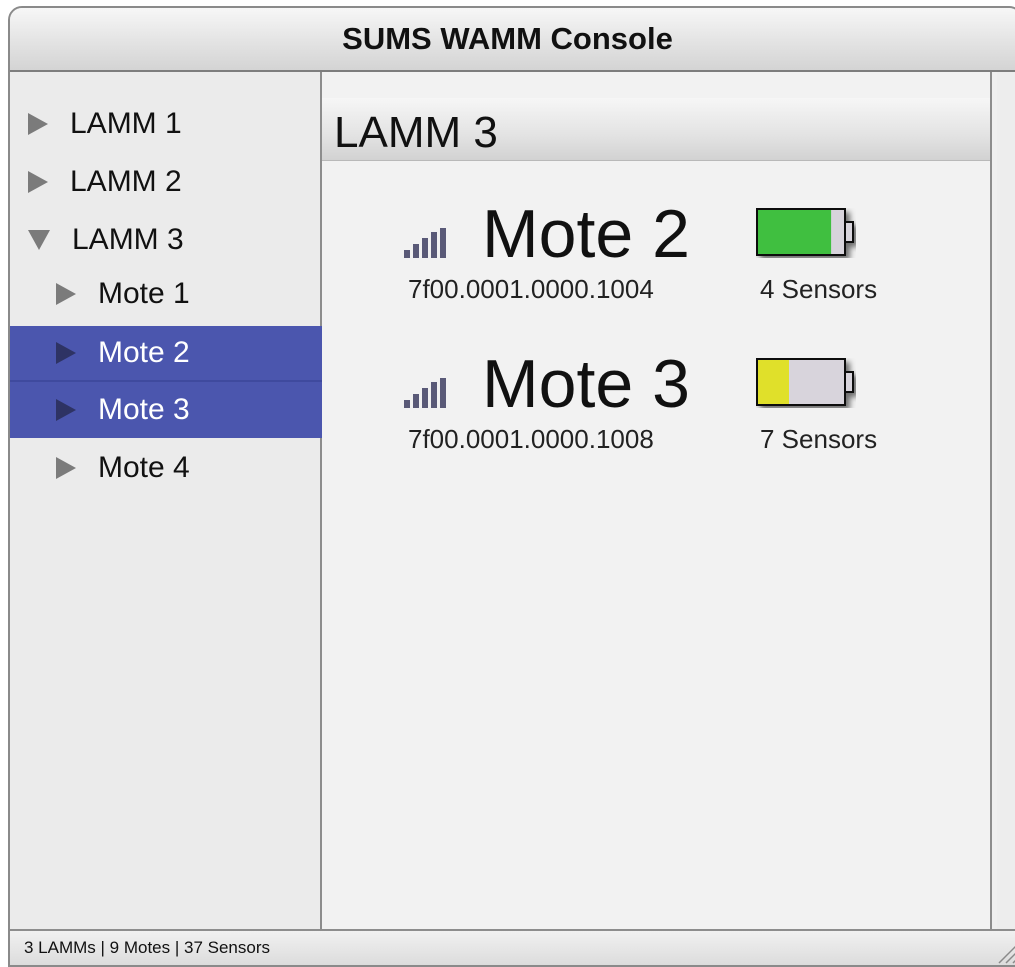 Image resolution: width=1015 pixels, height=967 pixels. What do you see at coordinates (507, 38) in the screenshot?
I see `window-title: SUMS WAMM Console` at bounding box center [507, 38].